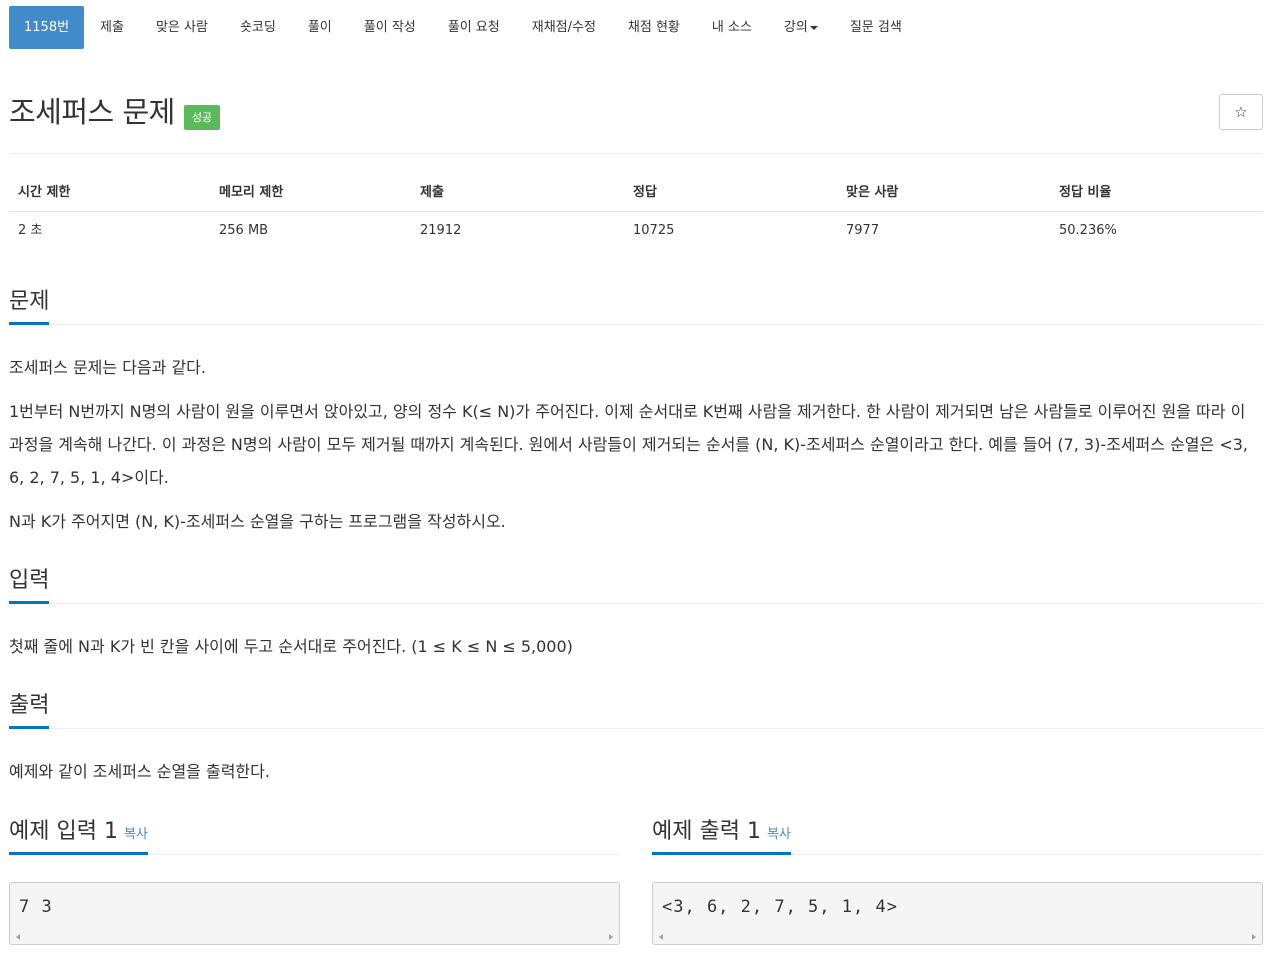 Image resolution: width=1268 pixels, height=953 pixels. What do you see at coordinates (732, 27) in the screenshot?
I see `nav-tab-my-source: 내 소스` at bounding box center [732, 27].